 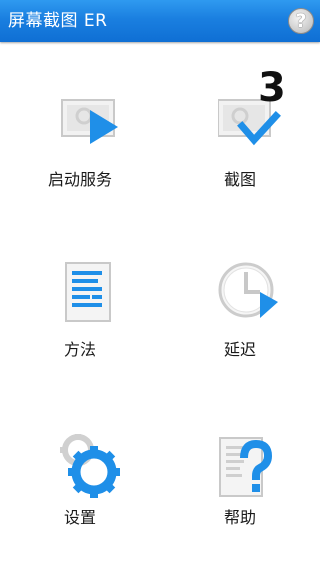 What do you see at coordinates (80, 153) in the screenshot?
I see `start-service-button: 启动服务` at bounding box center [80, 153].